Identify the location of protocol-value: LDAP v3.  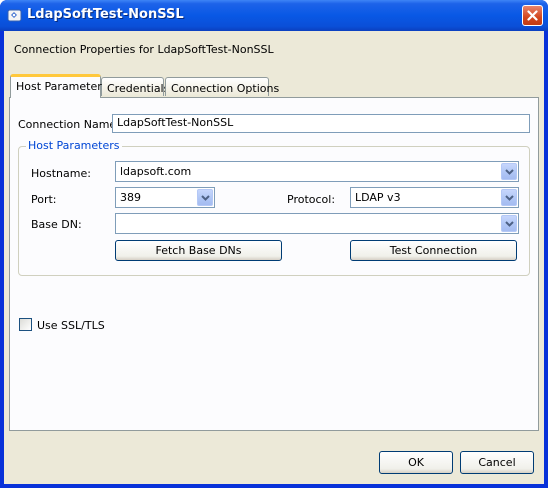
(378, 197).